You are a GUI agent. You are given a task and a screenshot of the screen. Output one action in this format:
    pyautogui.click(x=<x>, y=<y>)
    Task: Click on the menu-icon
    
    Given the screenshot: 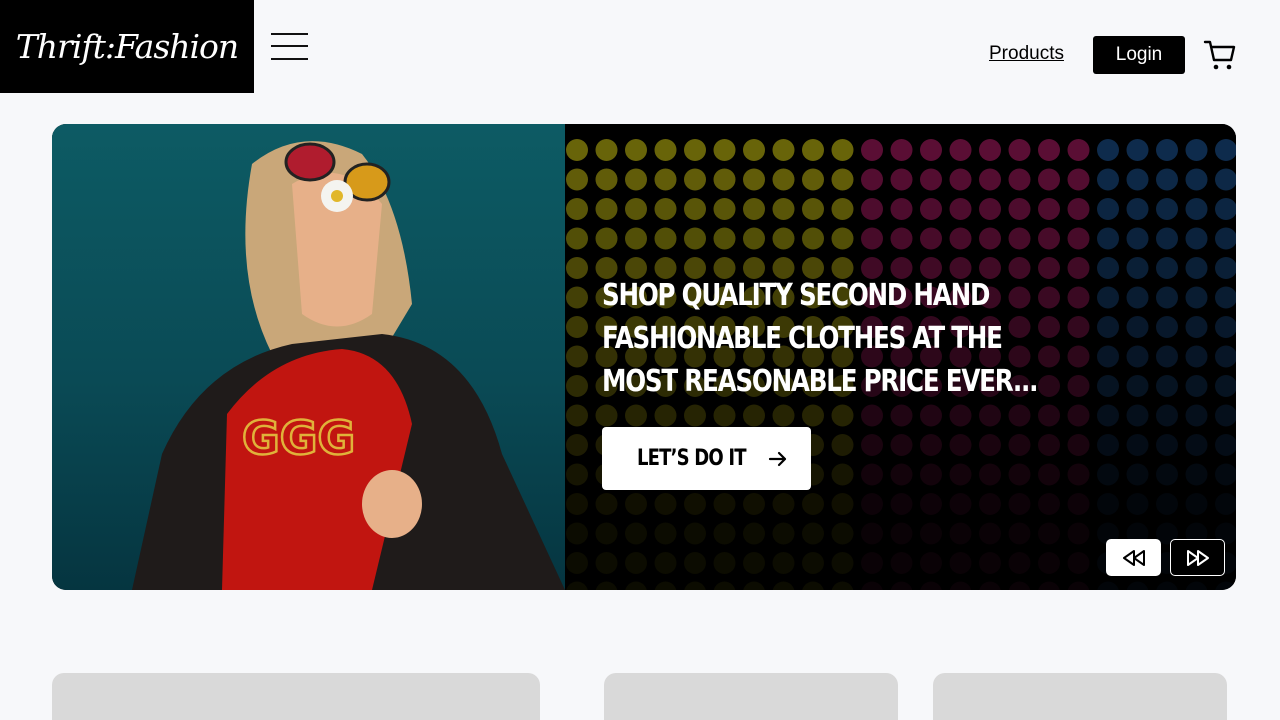 What is the action you would take?
    pyautogui.click(x=289, y=46)
    